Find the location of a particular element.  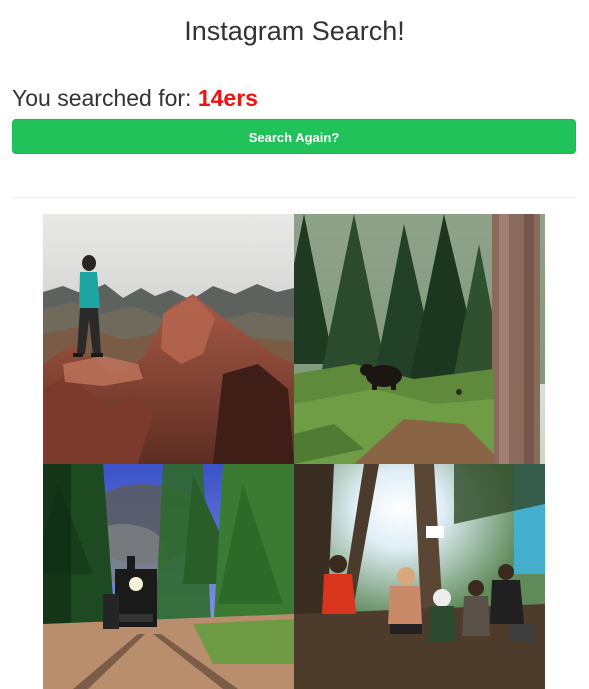

search-summary: You searched for: 14ers is located at coordinates (135, 98).